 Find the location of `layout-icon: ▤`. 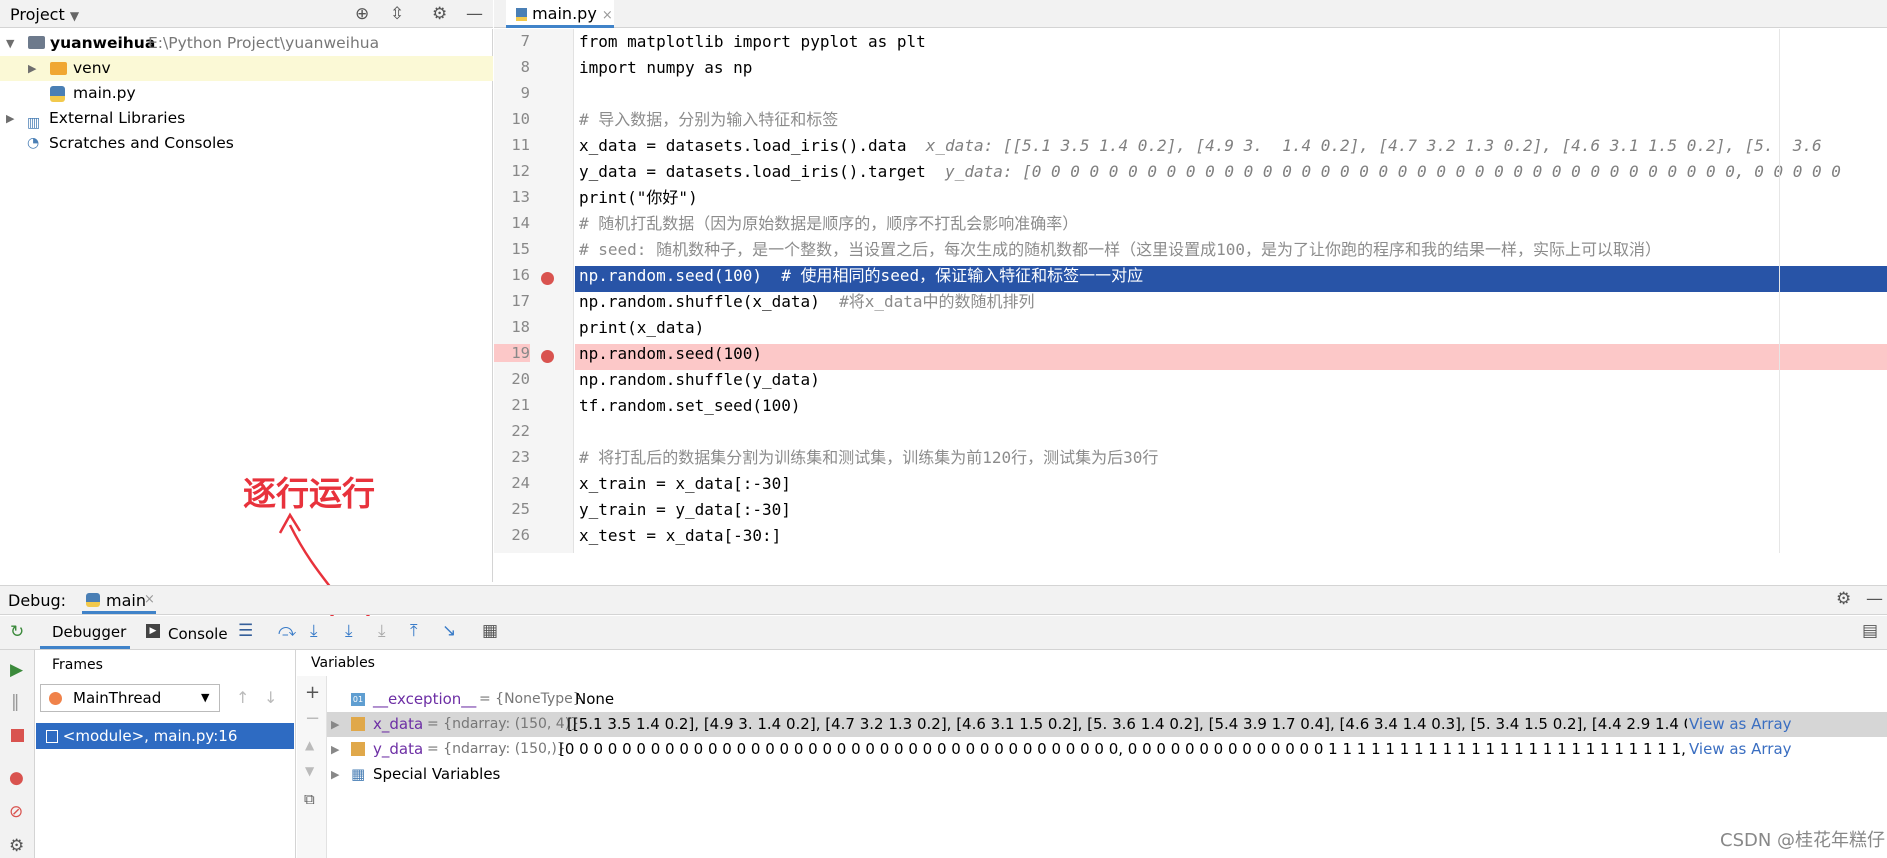

layout-icon: ▤ is located at coordinates (1870, 631).